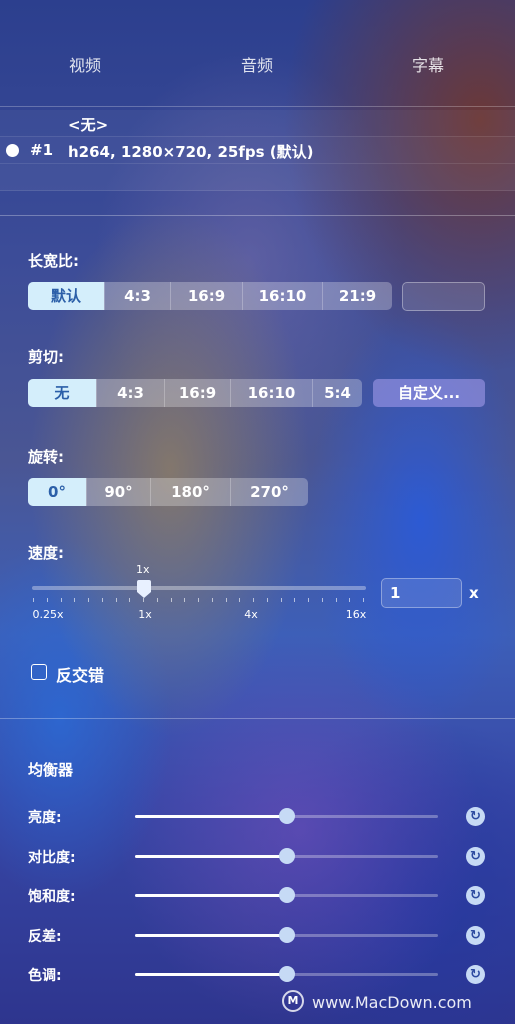 This screenshot has height=1024, width=515. Describe the element at coordinates (46, 457) in the screenshot. I see `rotation-label: 旋转:` at that location.